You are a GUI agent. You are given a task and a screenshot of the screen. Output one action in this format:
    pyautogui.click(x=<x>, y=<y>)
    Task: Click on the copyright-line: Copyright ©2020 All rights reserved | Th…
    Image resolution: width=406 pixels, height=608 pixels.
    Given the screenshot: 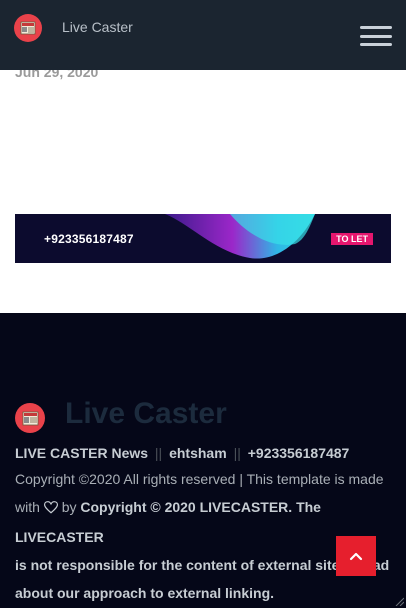 What is the action you would take?
    pyautogui.click(x=199, y=479)
    